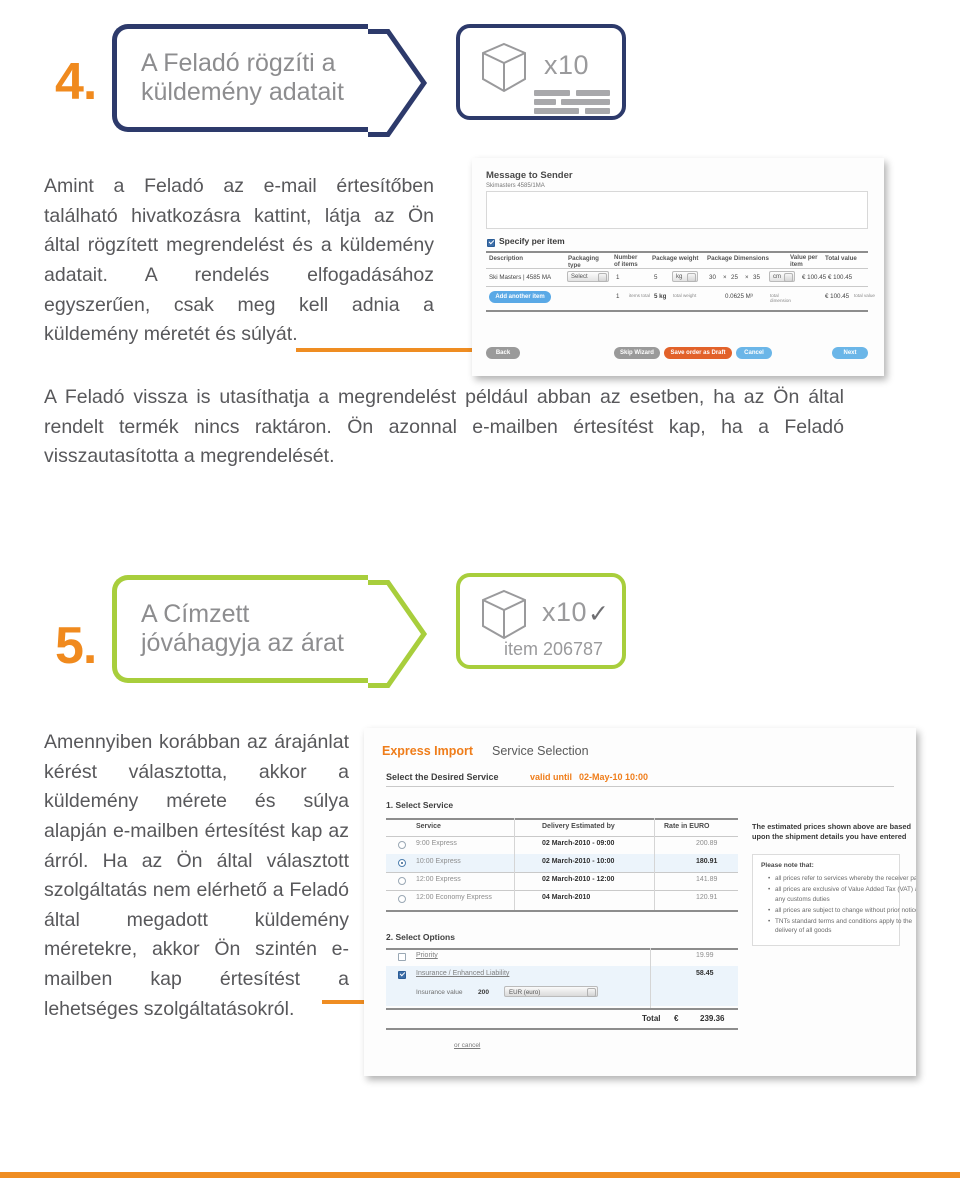 The height and width of the screenshot is (1178, 960). I want to click on th-description: Description, so click(506, 258).